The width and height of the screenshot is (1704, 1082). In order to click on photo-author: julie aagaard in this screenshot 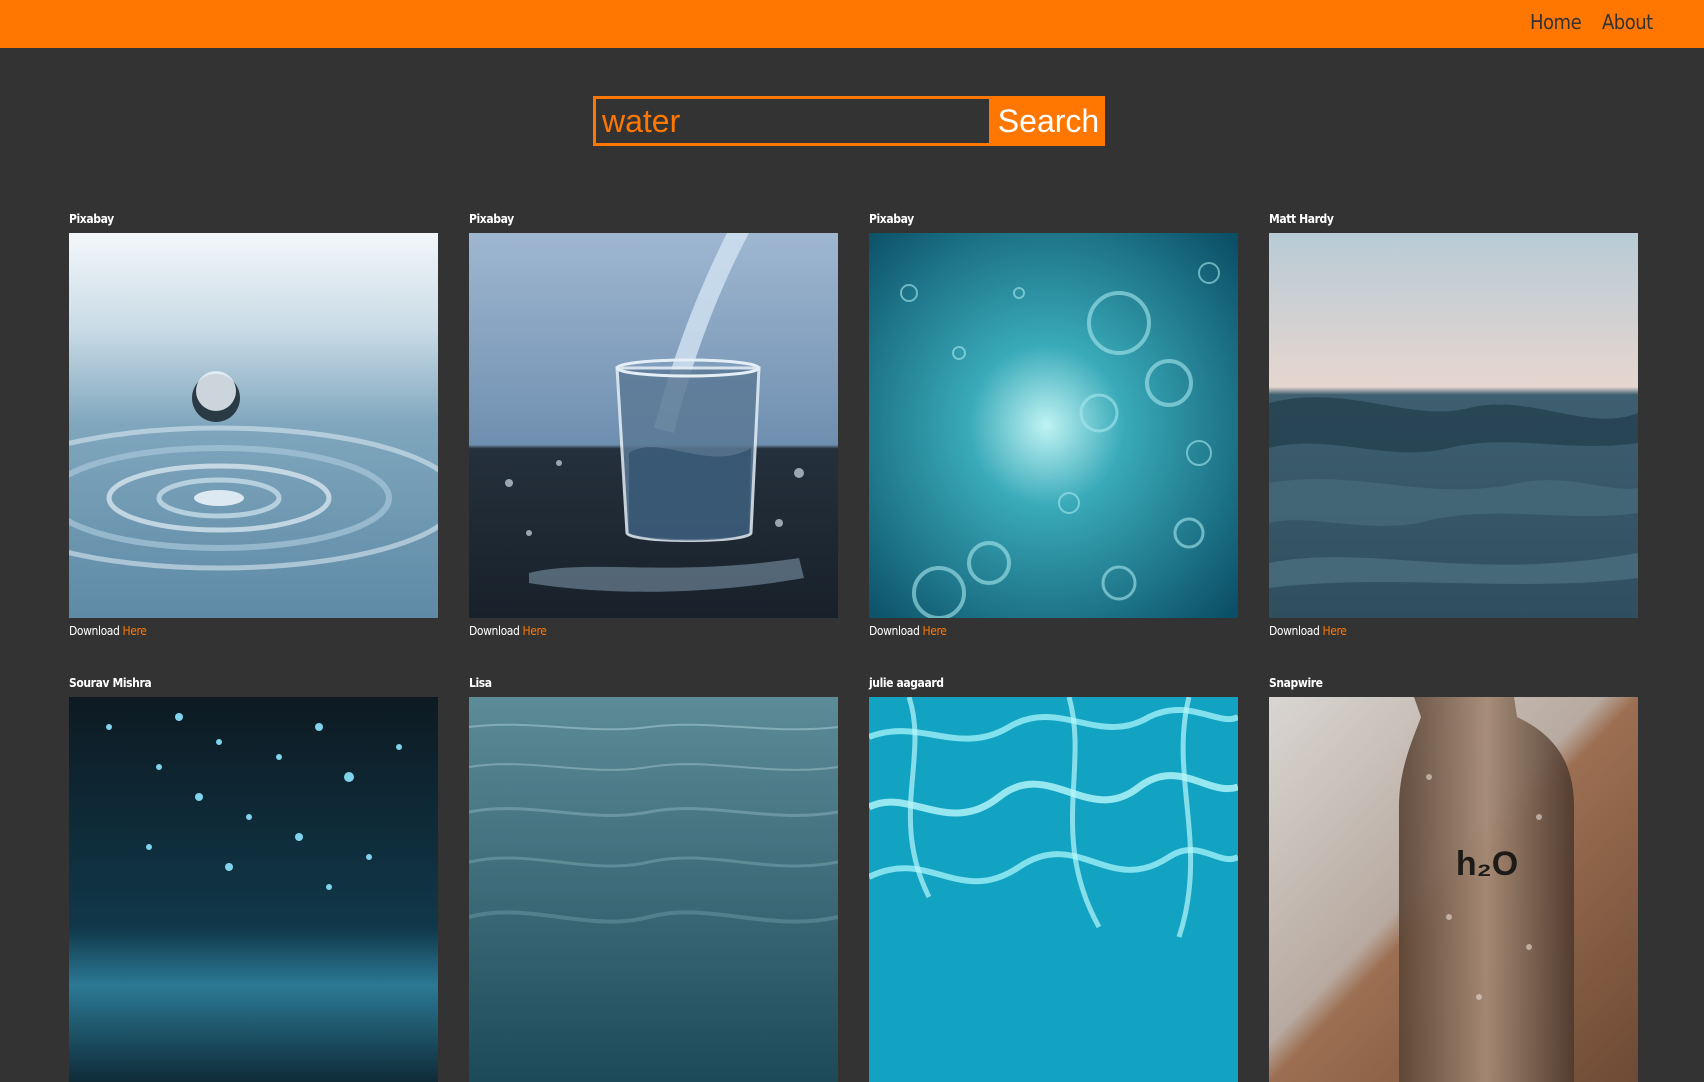, I will do `click(906, 683)`.